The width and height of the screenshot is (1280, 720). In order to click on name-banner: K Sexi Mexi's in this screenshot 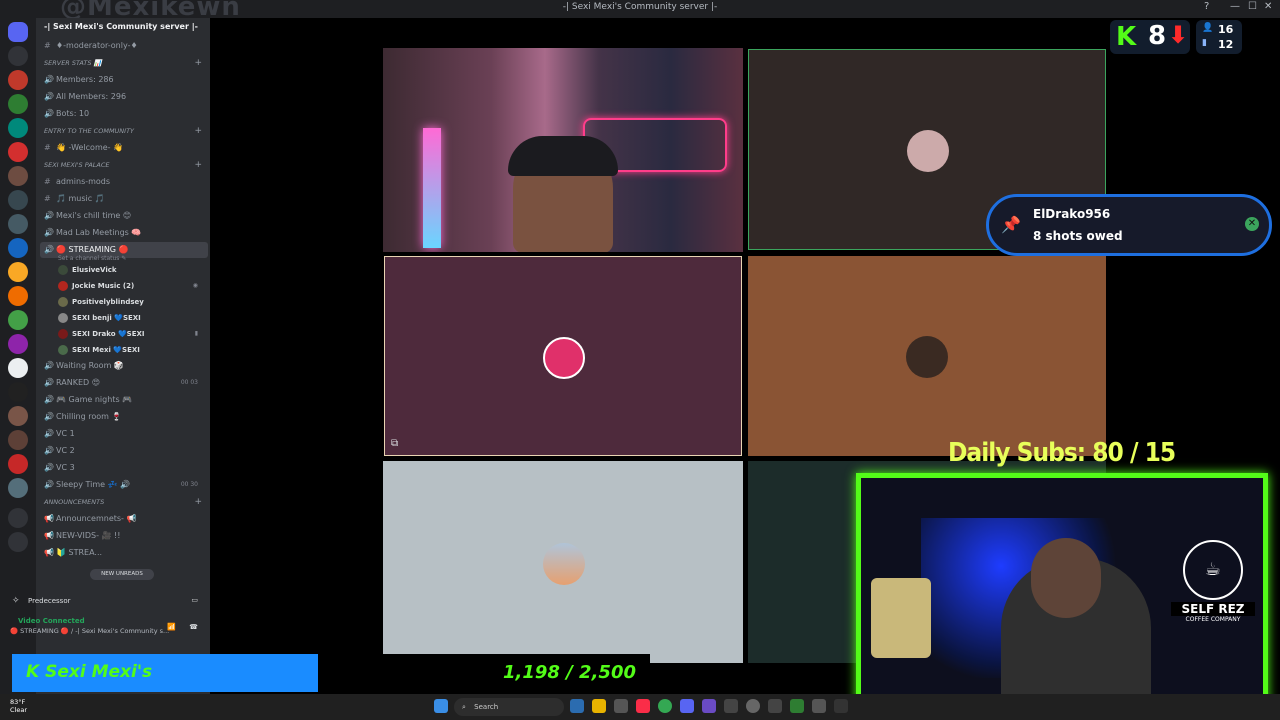, I will do `click(165, 673)`.